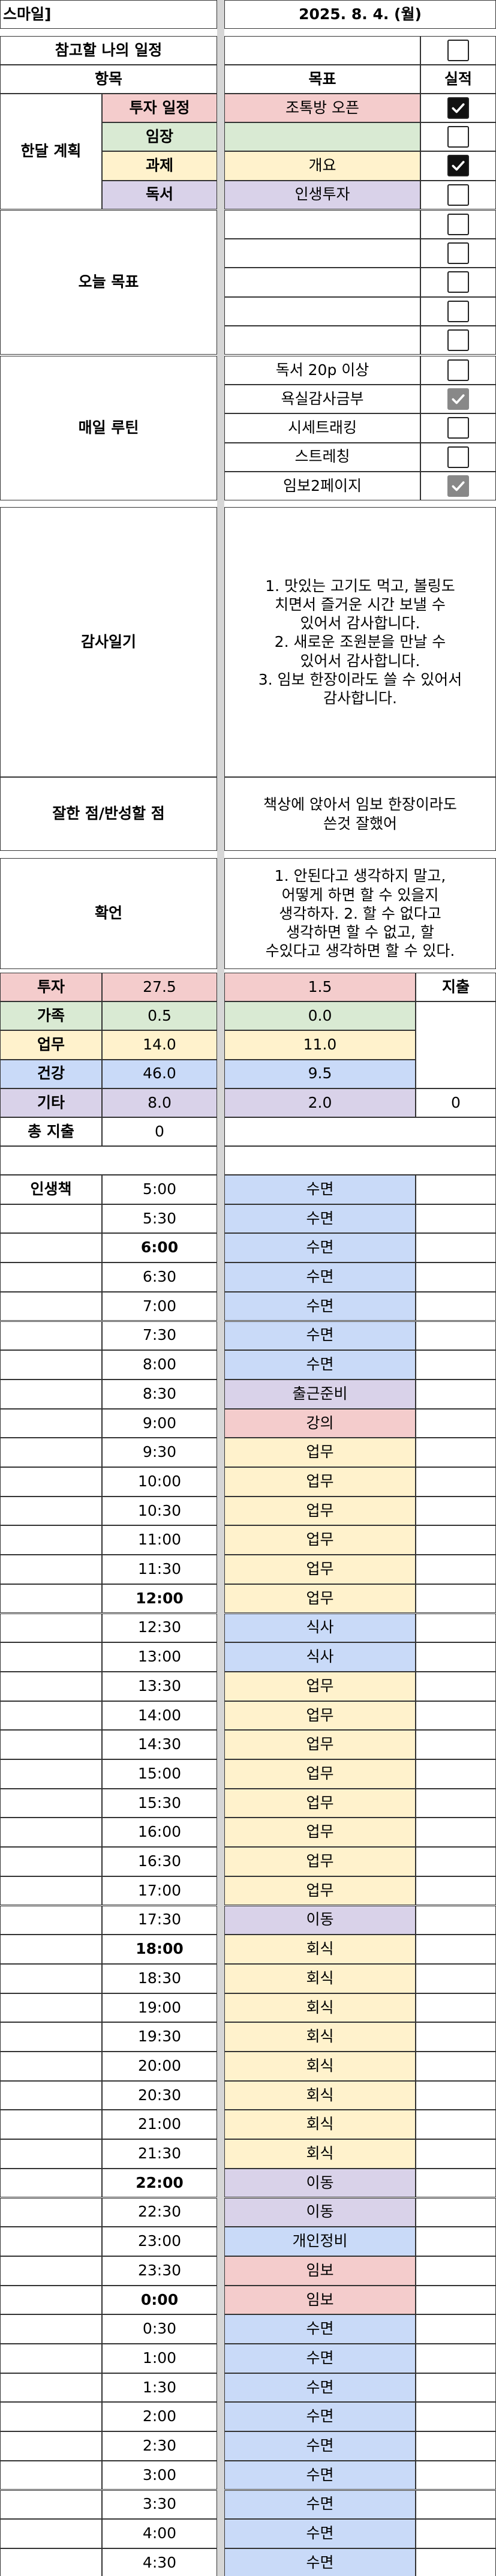 Image resolution: width=496 pixels, height=2576 pixels. Describe the element at coordinates (360, 814) in the screenshot. I see `reflection-text: 책상에 앉아서 임보 한장이라도 쓴것 잘했어` at that location.